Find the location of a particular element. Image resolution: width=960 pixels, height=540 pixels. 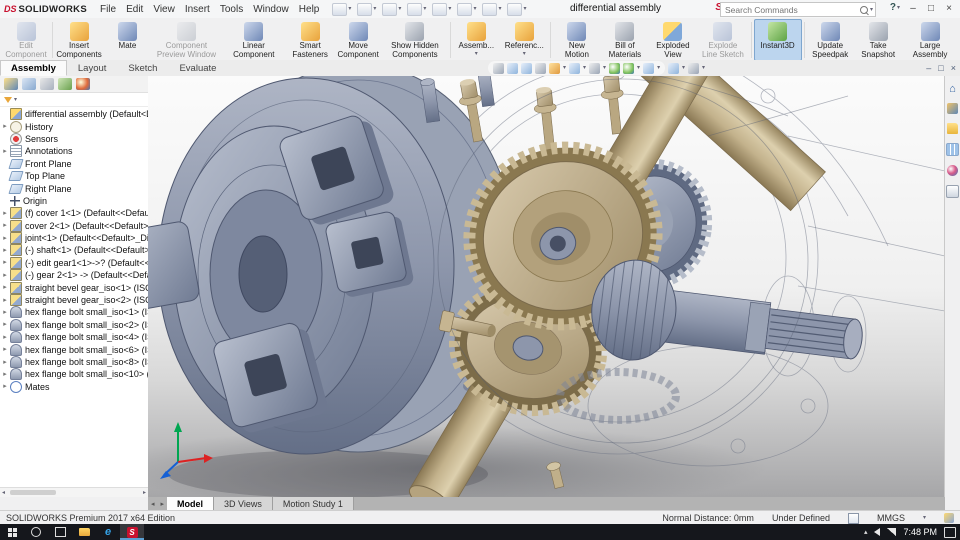

hidden-icons-chevron: ▴ is located at coordinates (866, 532).